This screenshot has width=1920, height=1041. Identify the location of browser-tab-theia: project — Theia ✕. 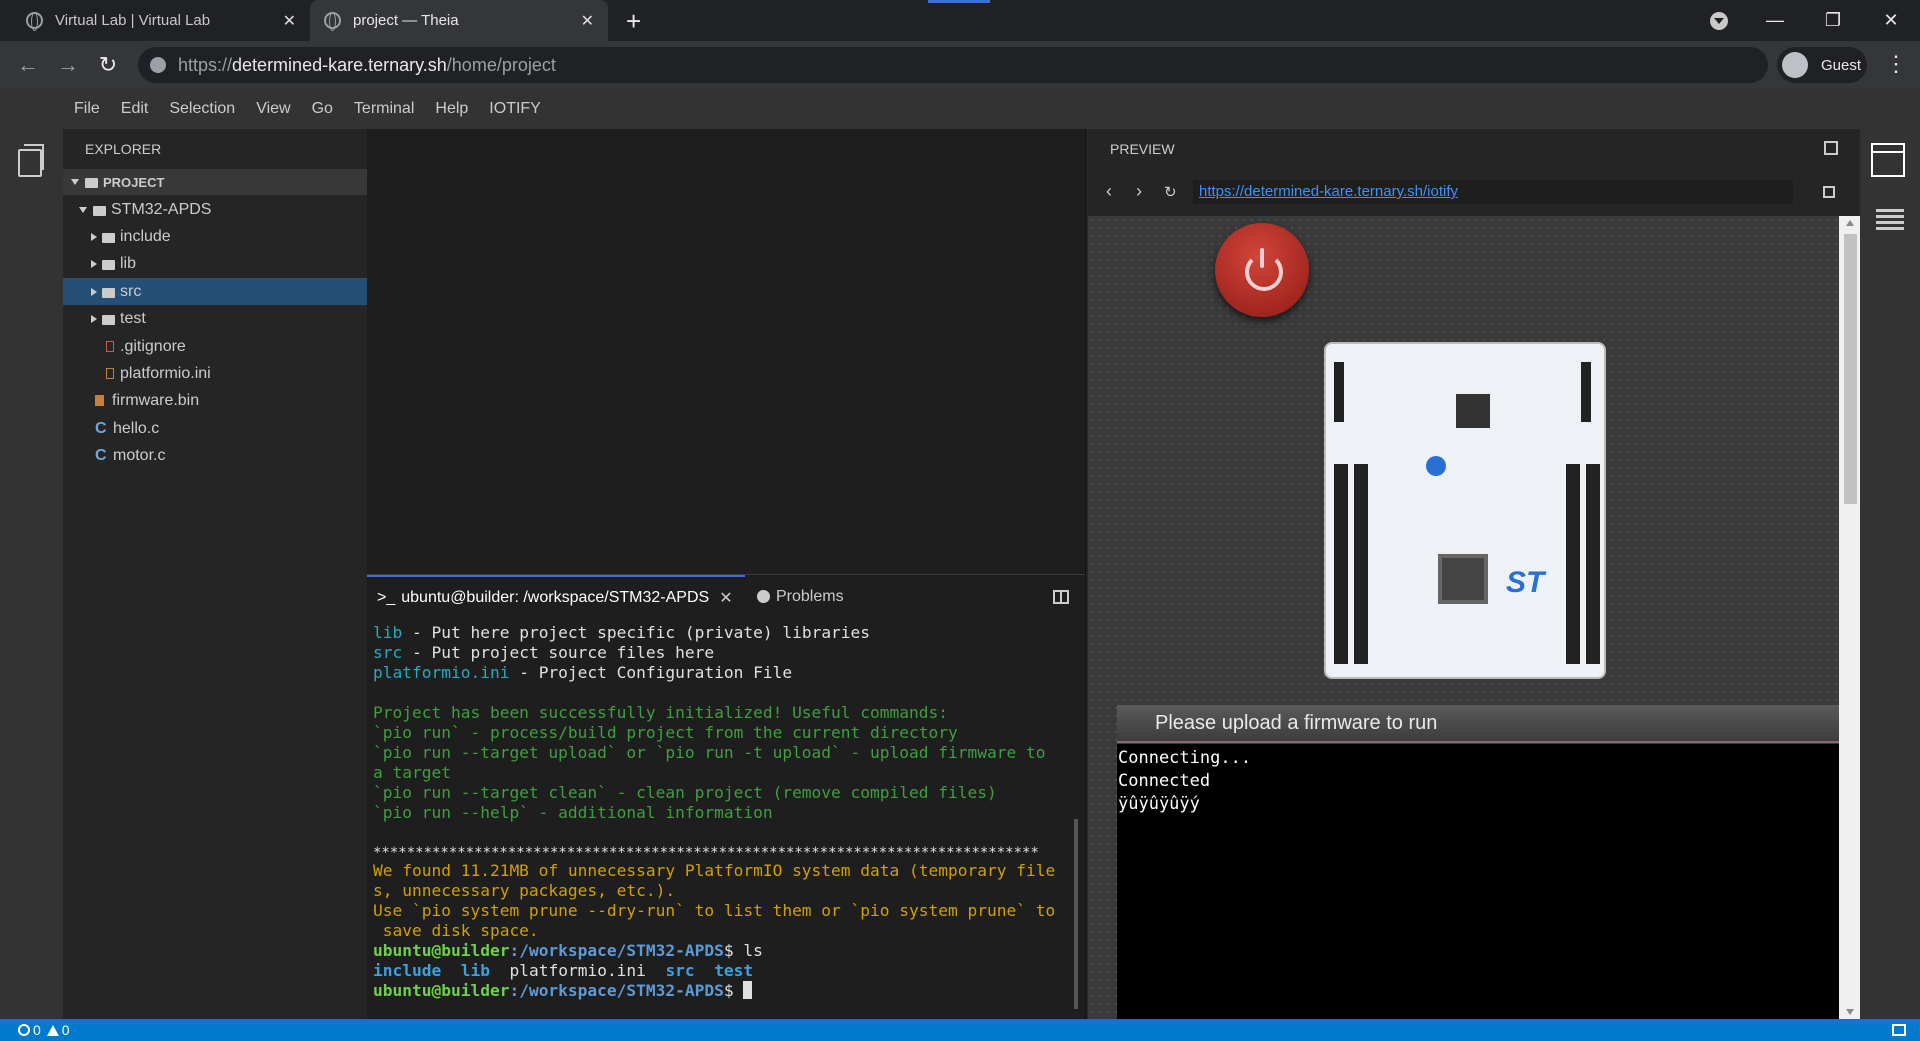
(459, 20).